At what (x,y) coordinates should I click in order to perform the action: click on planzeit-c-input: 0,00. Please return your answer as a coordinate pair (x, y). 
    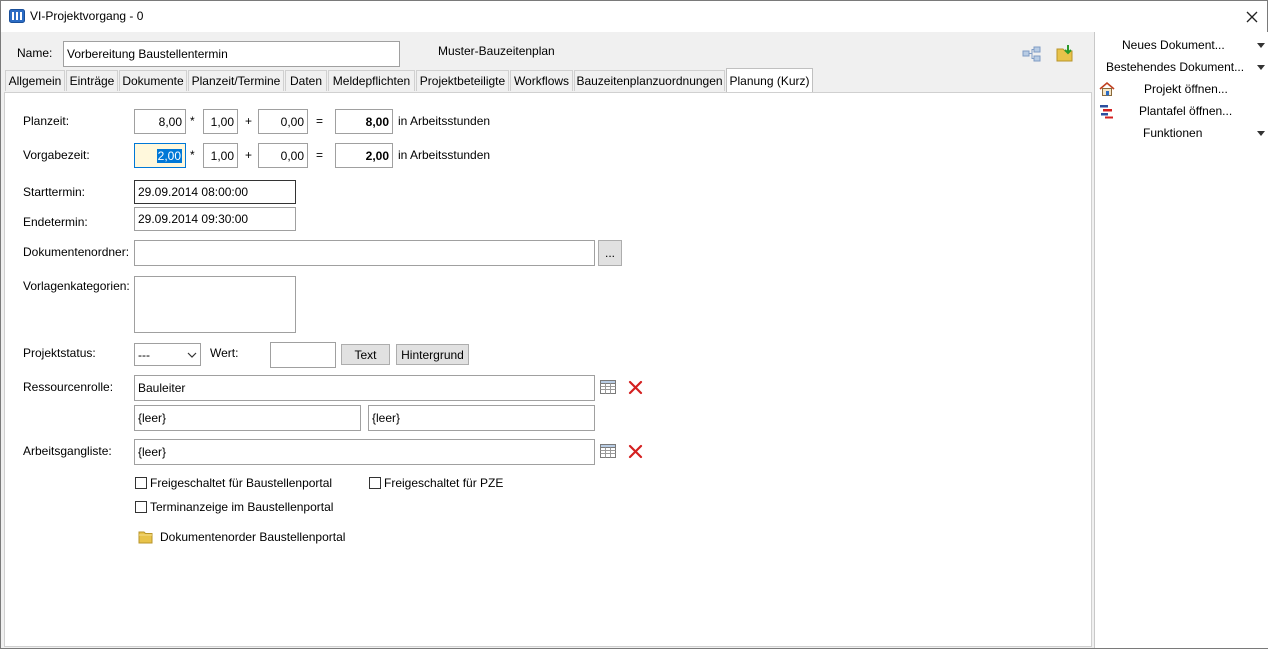
    Looking at the image, I should click on (283, 121).